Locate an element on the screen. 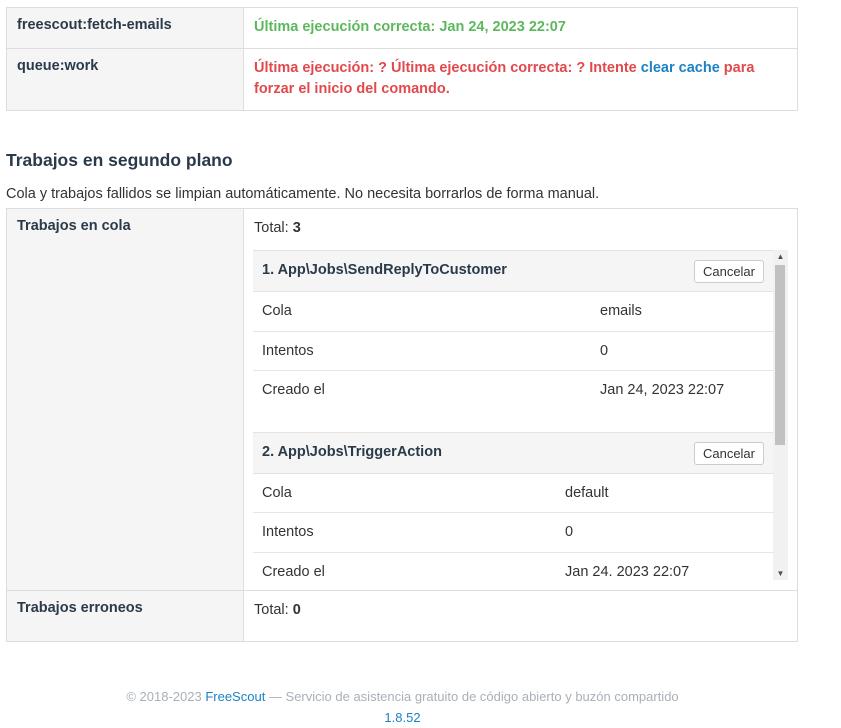 This screenshot has height=728, width=841. job-title: 2. App\Jobs\TriggerAction is located at coordinates (352, 451).